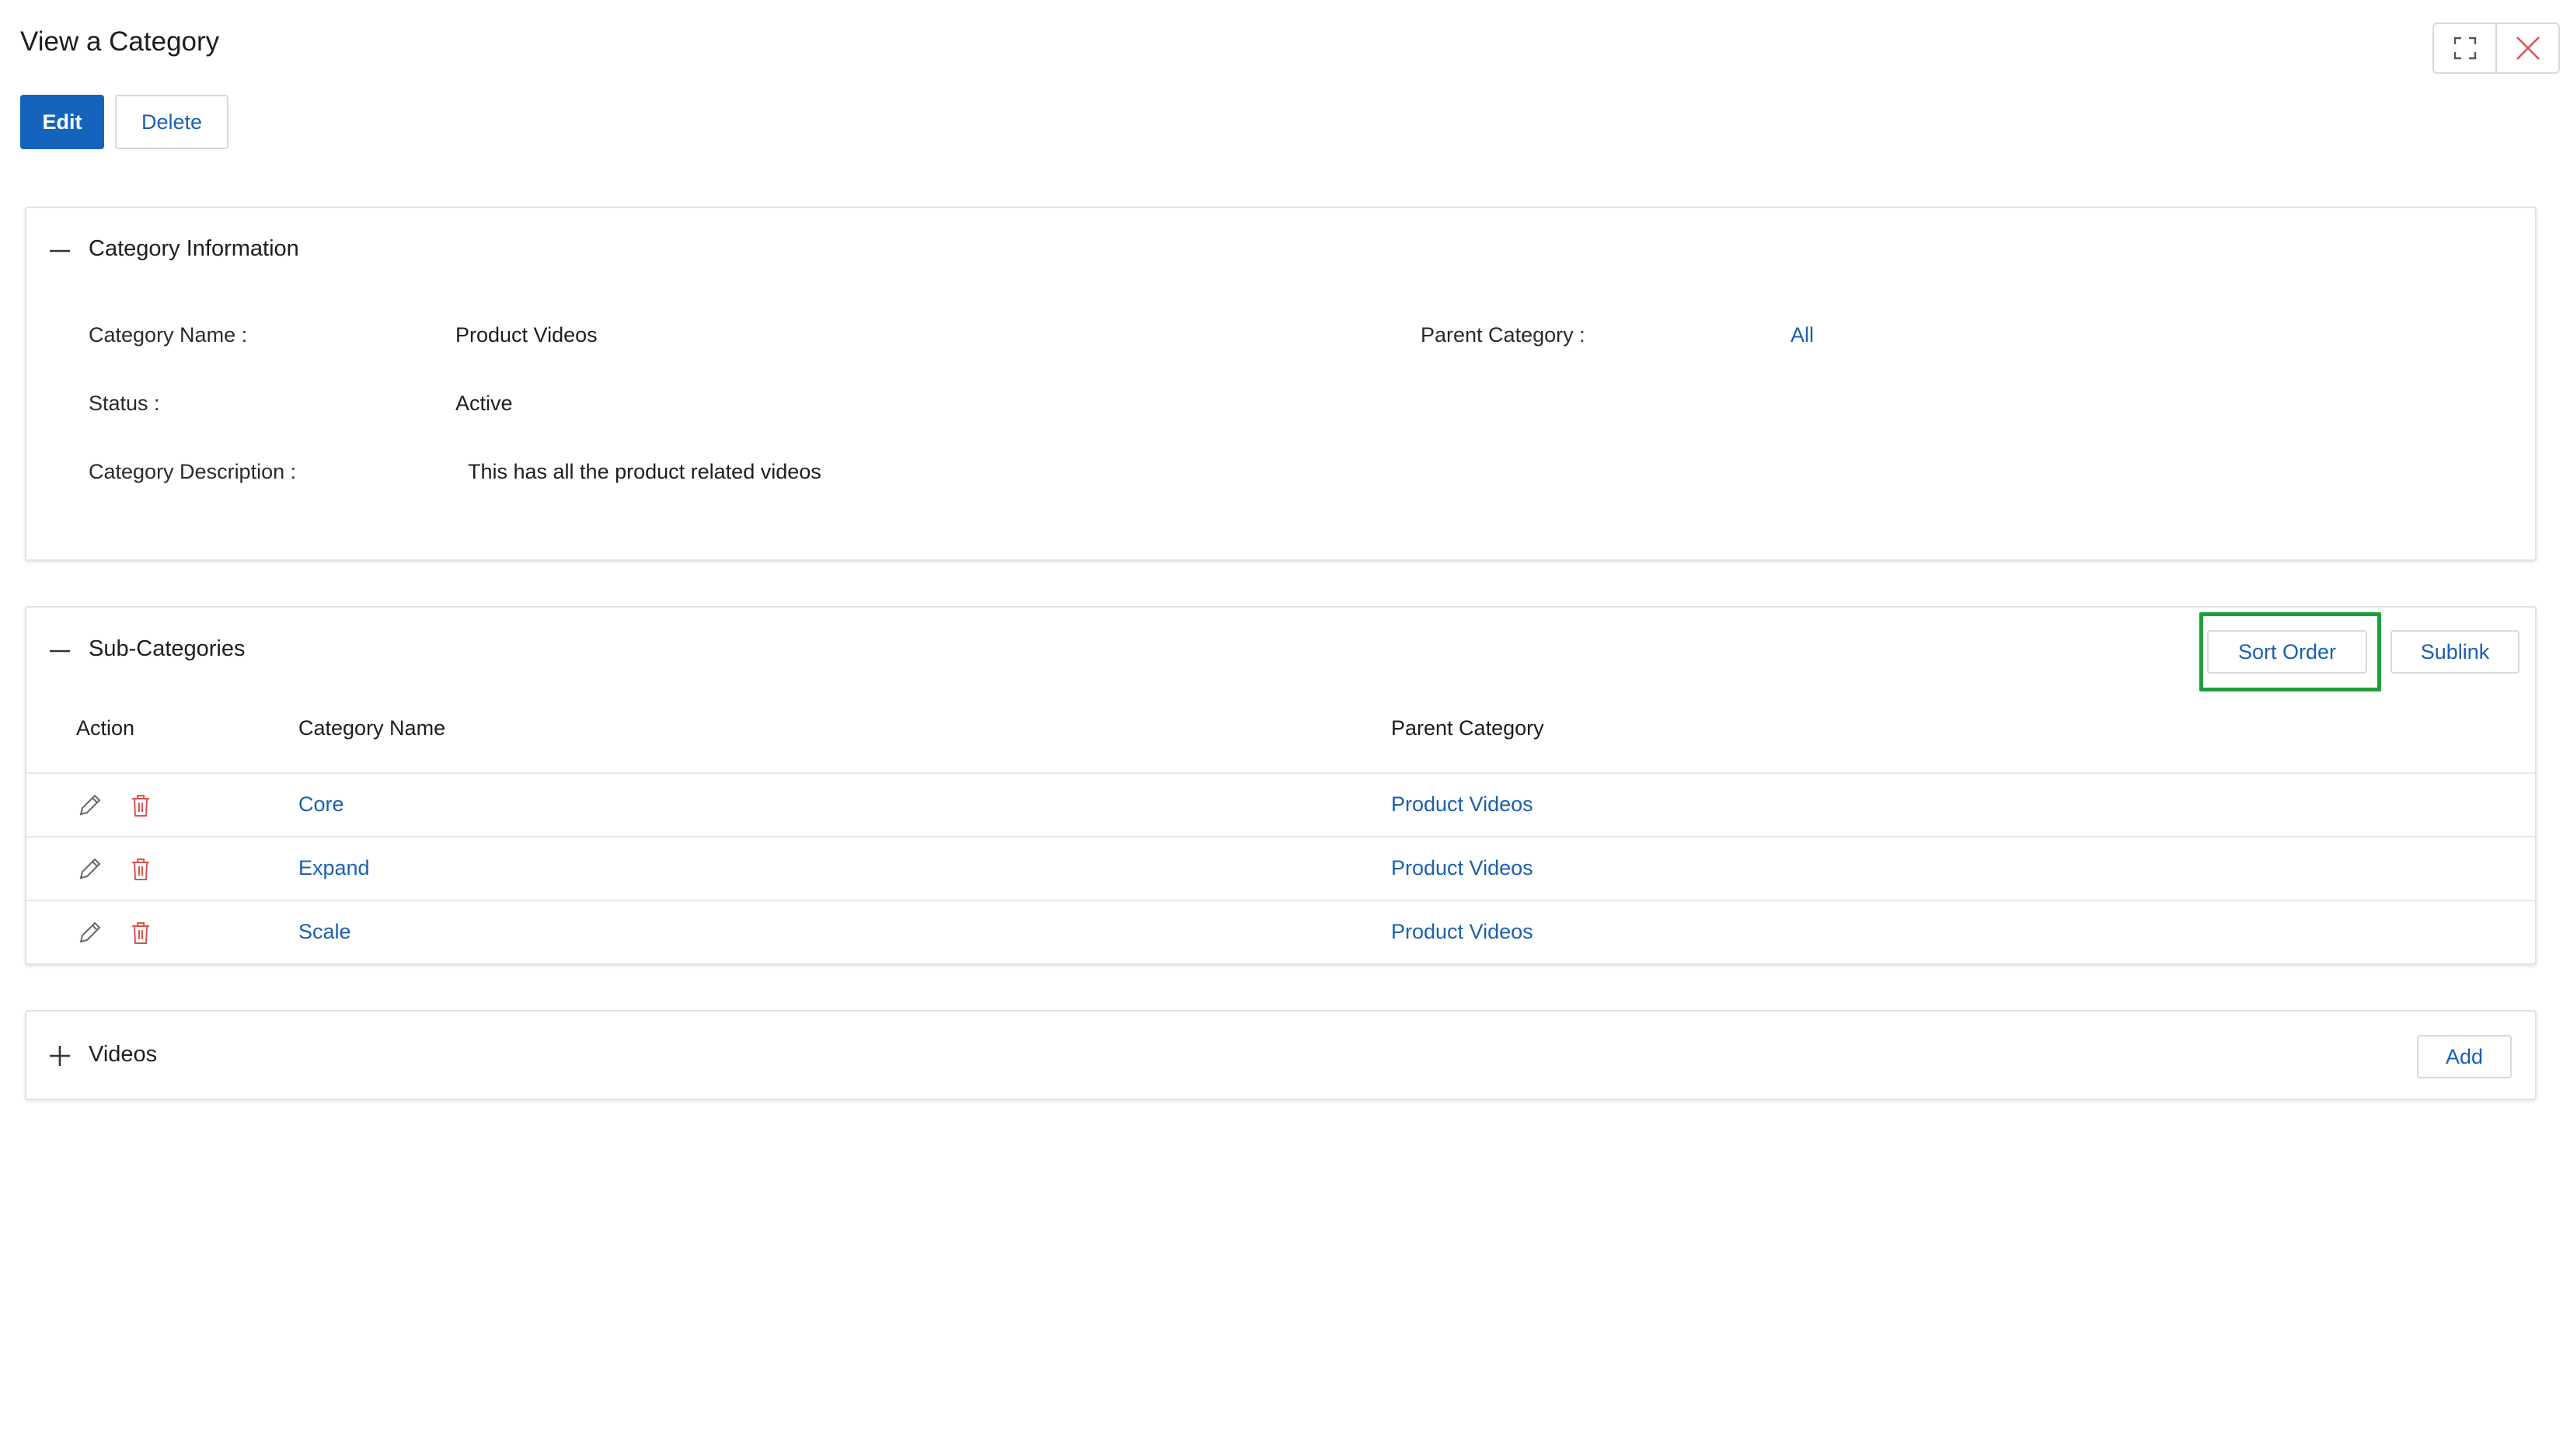  I want to click on subcategory-name-link: Core, so click(321, 805).